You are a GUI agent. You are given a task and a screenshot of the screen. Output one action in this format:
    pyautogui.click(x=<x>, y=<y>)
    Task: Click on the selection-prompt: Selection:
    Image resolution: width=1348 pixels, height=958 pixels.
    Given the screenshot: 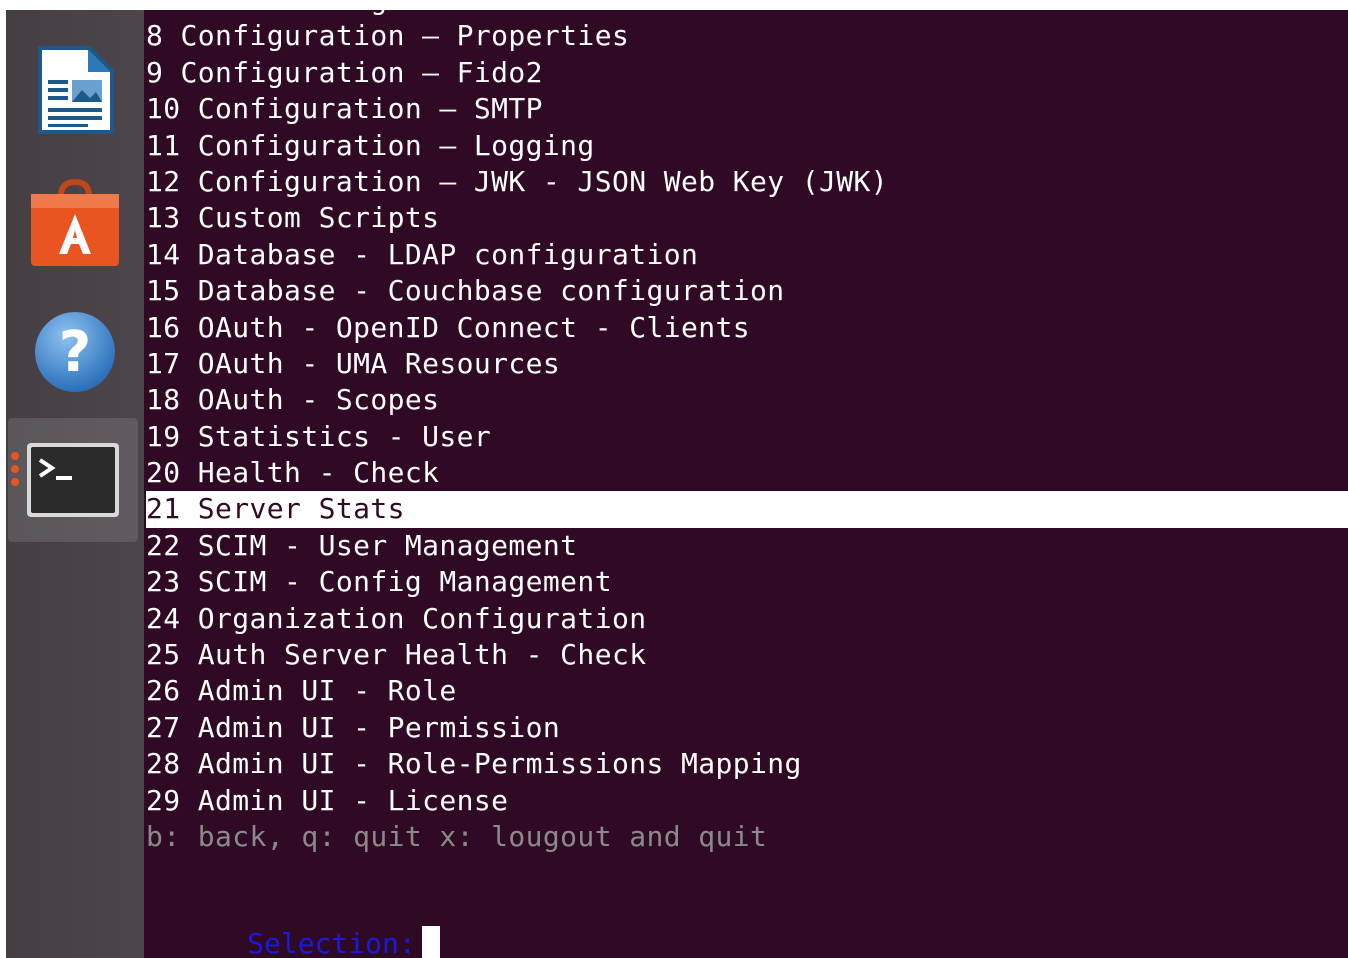 What is the action you would take?
    pyautogui.click(x=293, y=924)
    